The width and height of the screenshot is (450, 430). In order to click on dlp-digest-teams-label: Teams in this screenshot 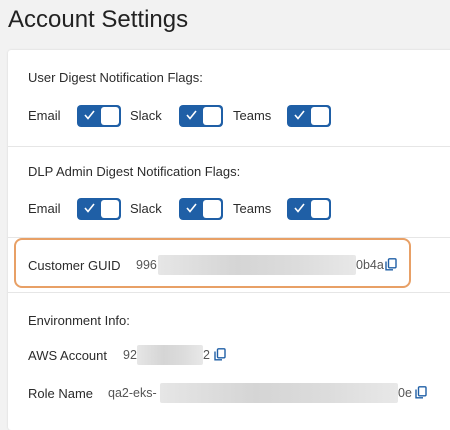, I will do `click(252, 208)`.